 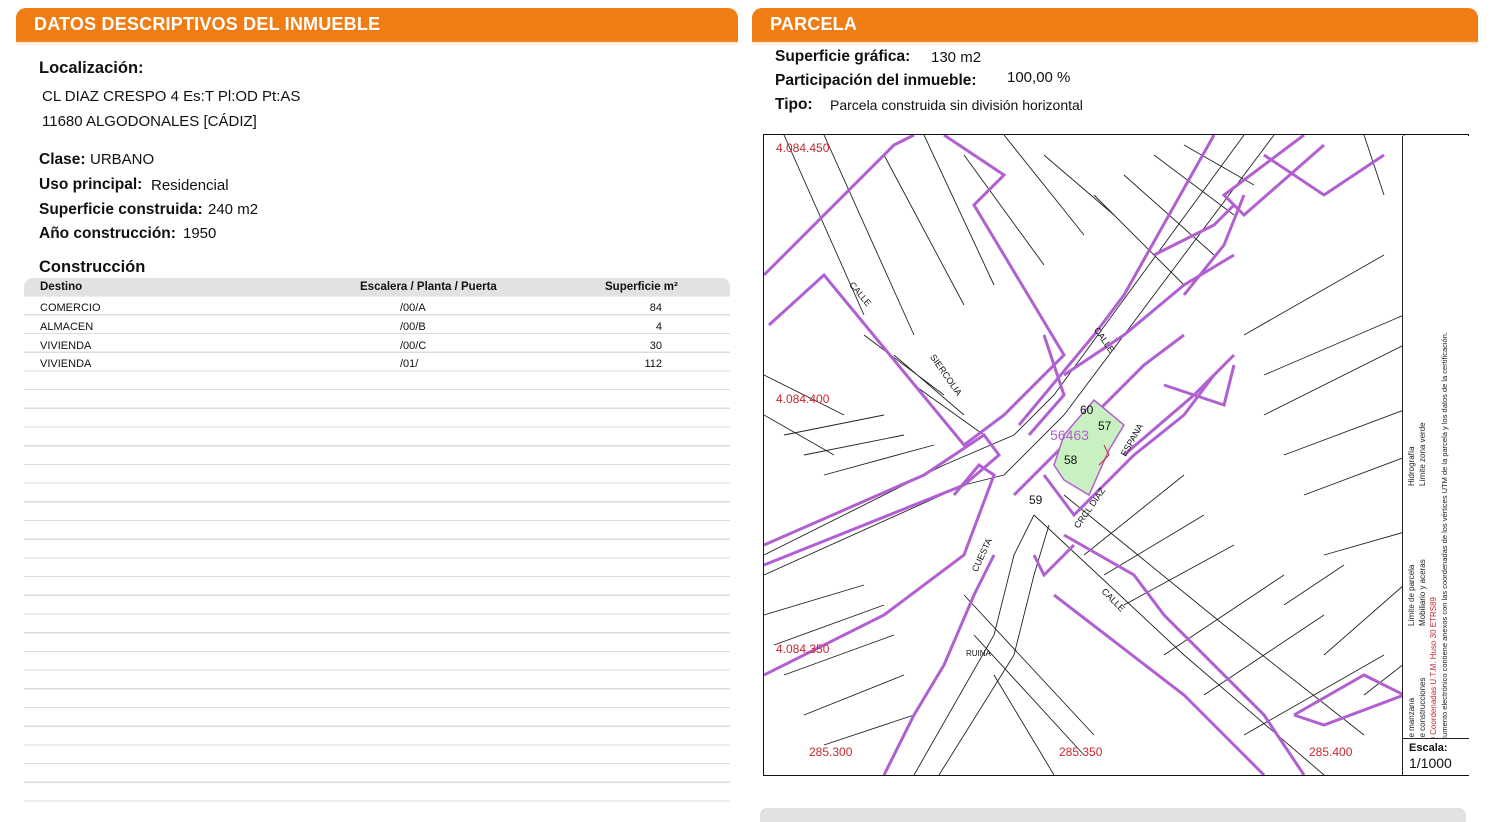 I want to click on table-row: VIVIENDA /00/C 30, so click(x=377, y=346).